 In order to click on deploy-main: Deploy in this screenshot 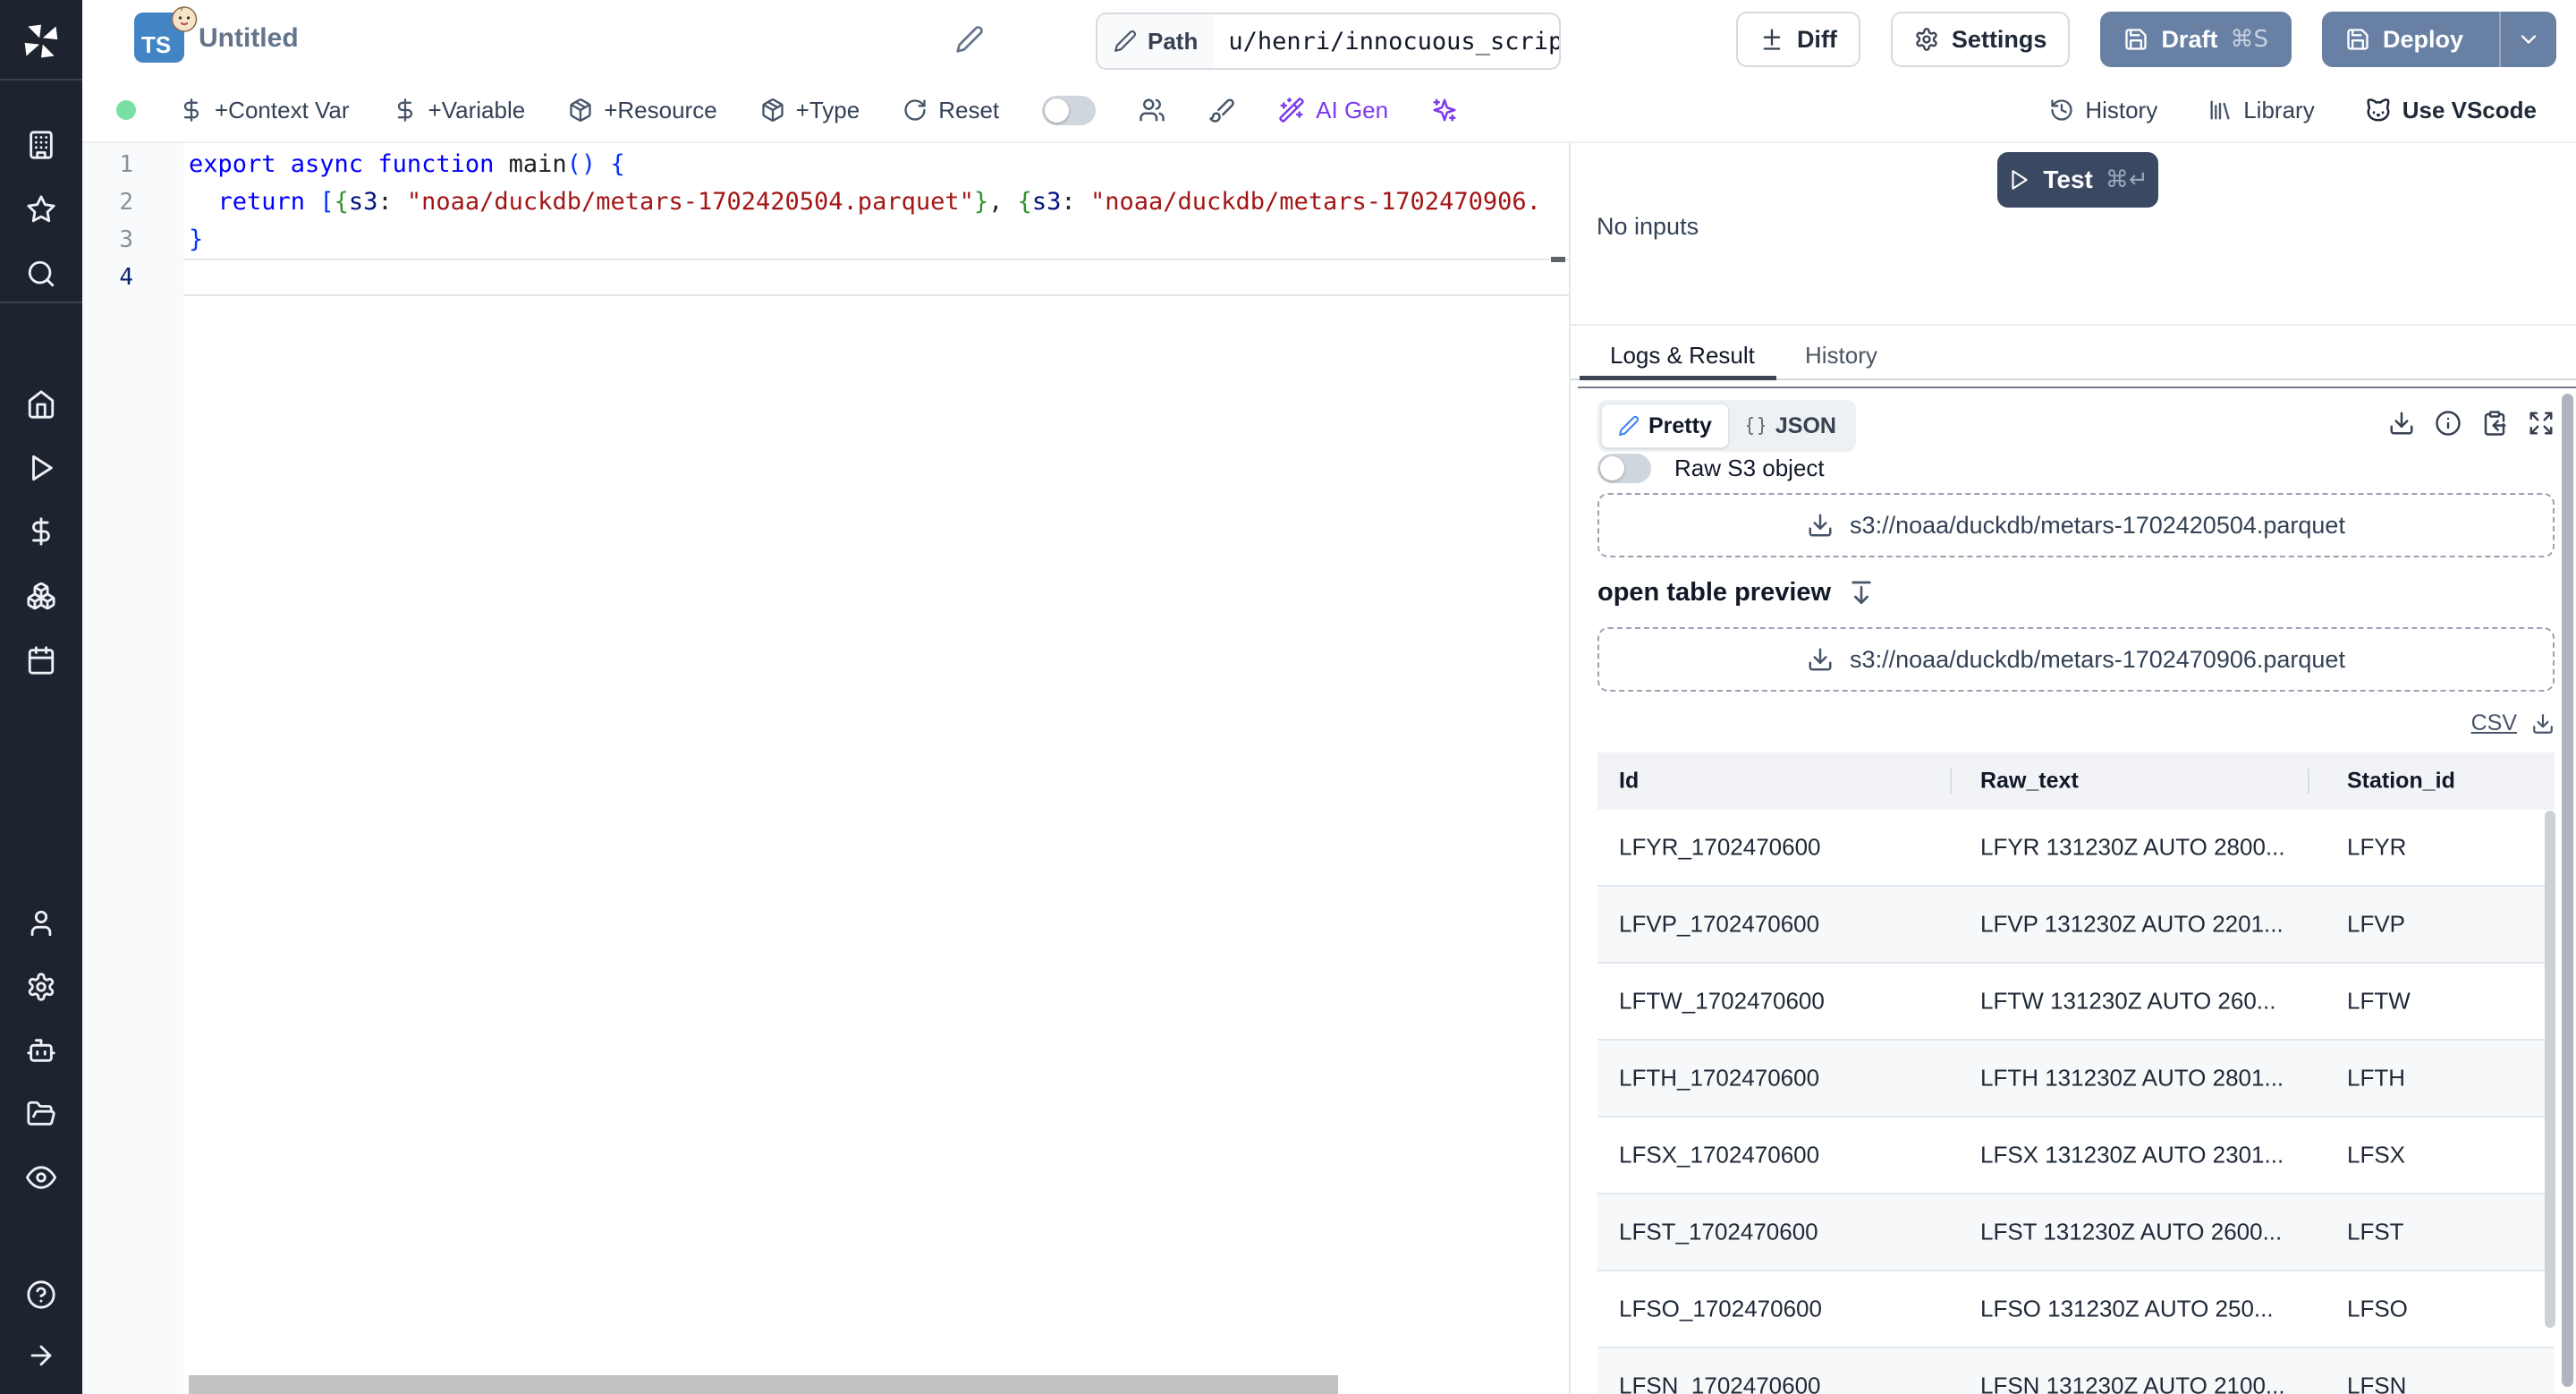, I will do `click(2404, 39)`.